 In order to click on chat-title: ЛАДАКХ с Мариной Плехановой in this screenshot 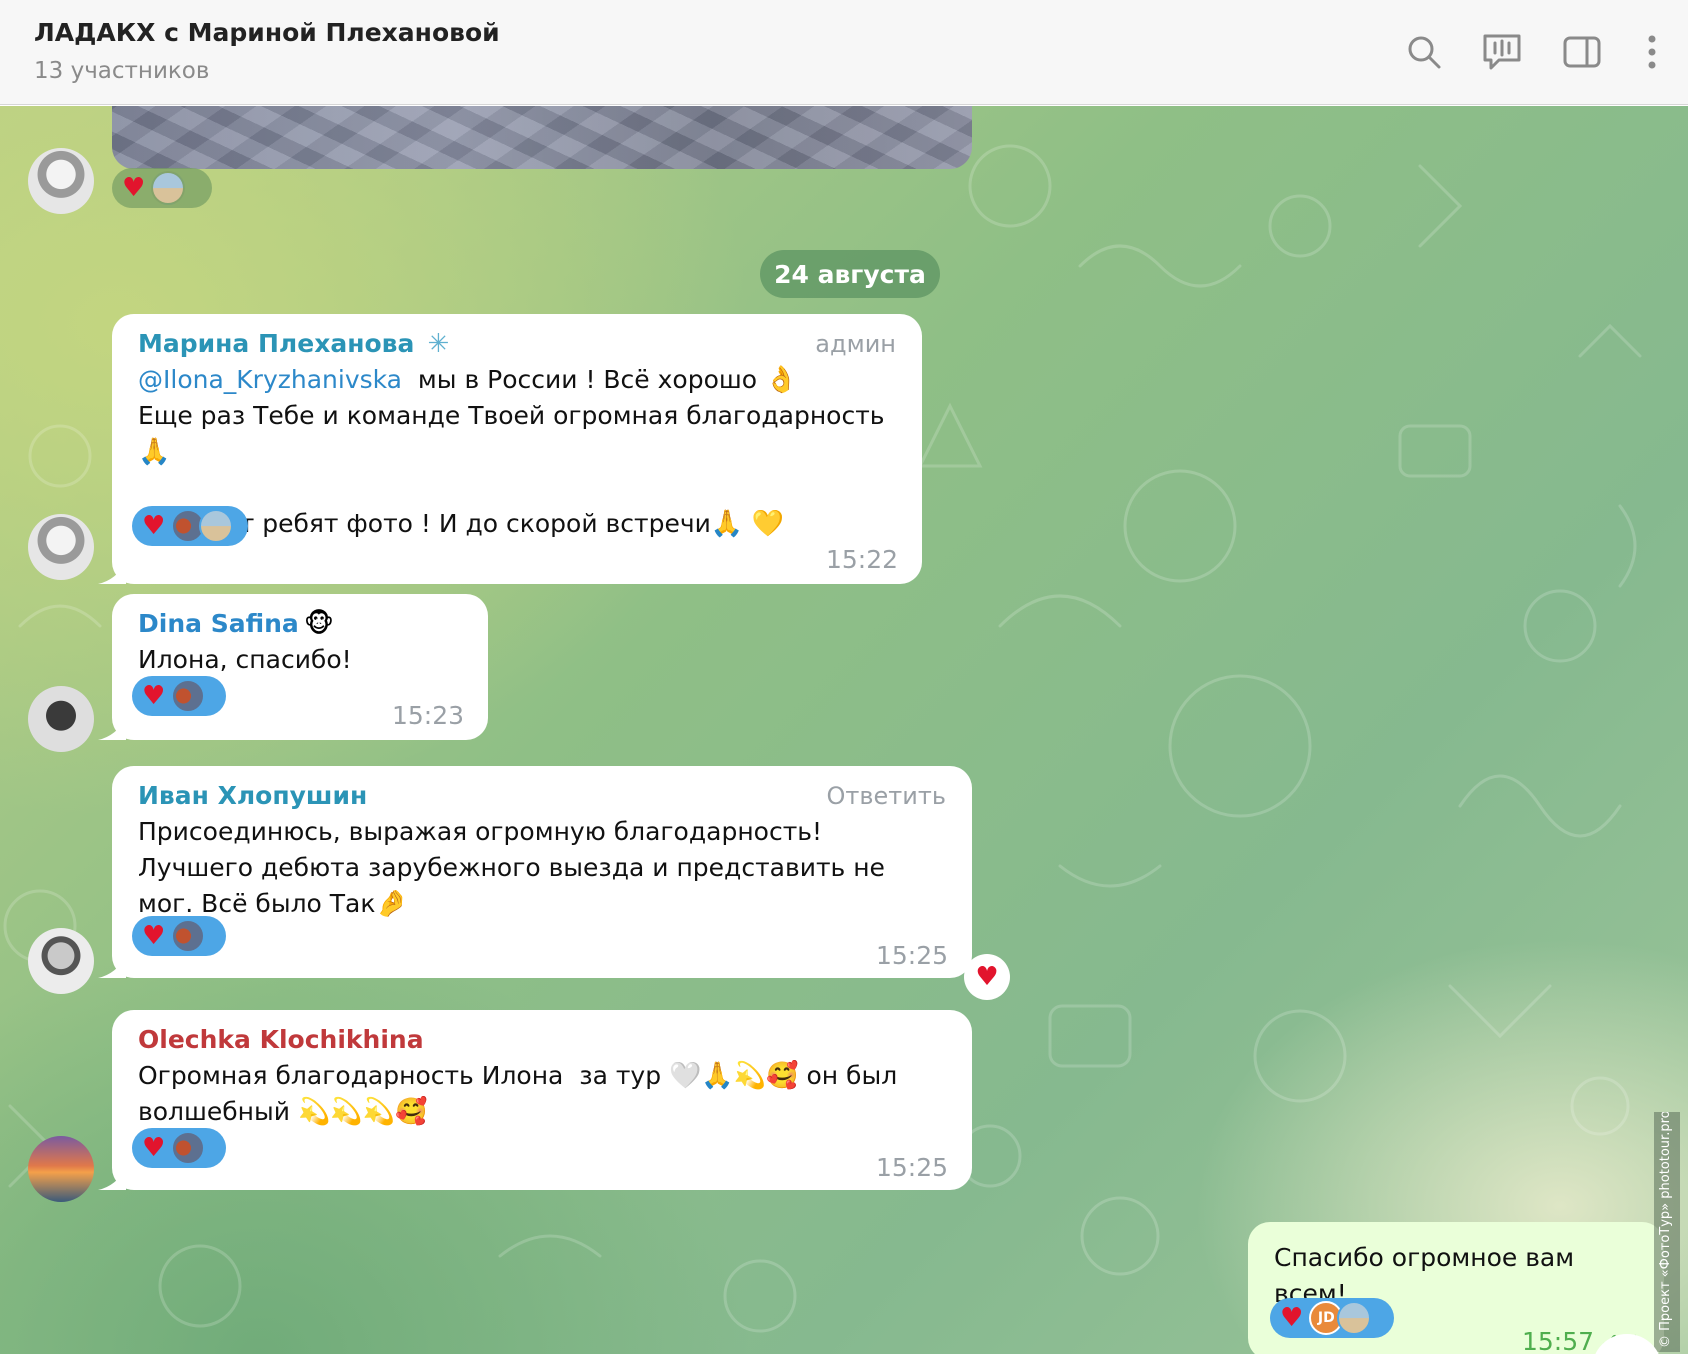, I will do `click(267, 32)`.